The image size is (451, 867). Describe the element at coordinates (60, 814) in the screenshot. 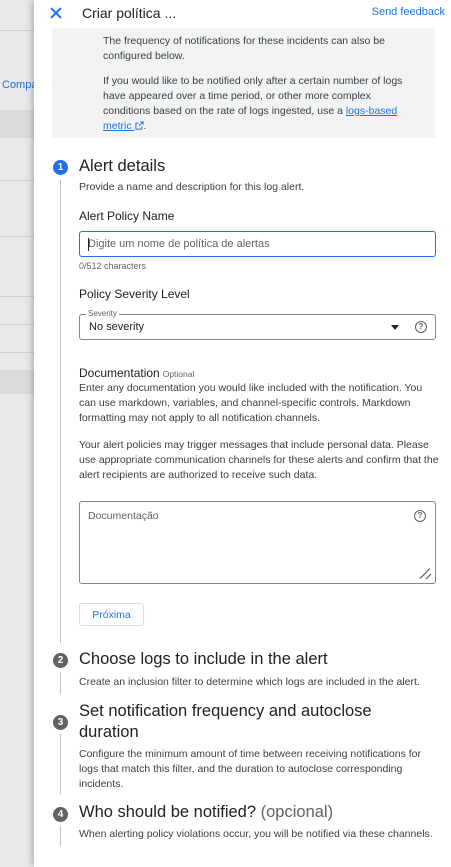

I see `step-4-badge: 4` at that location.